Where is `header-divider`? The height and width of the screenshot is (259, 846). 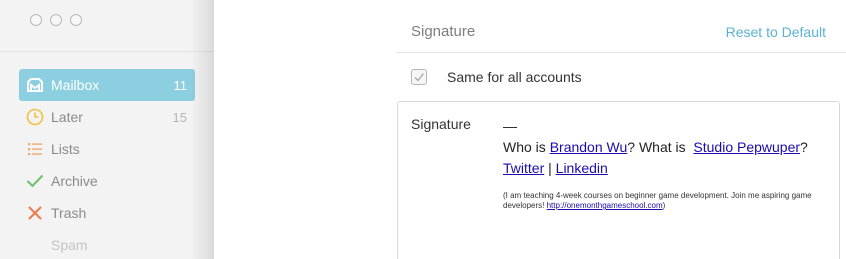 header-divider is located at coordinates (621, 52).